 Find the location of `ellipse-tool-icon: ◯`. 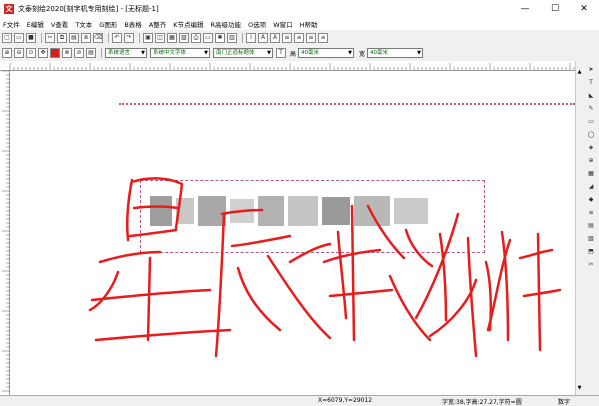

ellipse-tool-icon: ◯ is located at coordinates (591, 134).